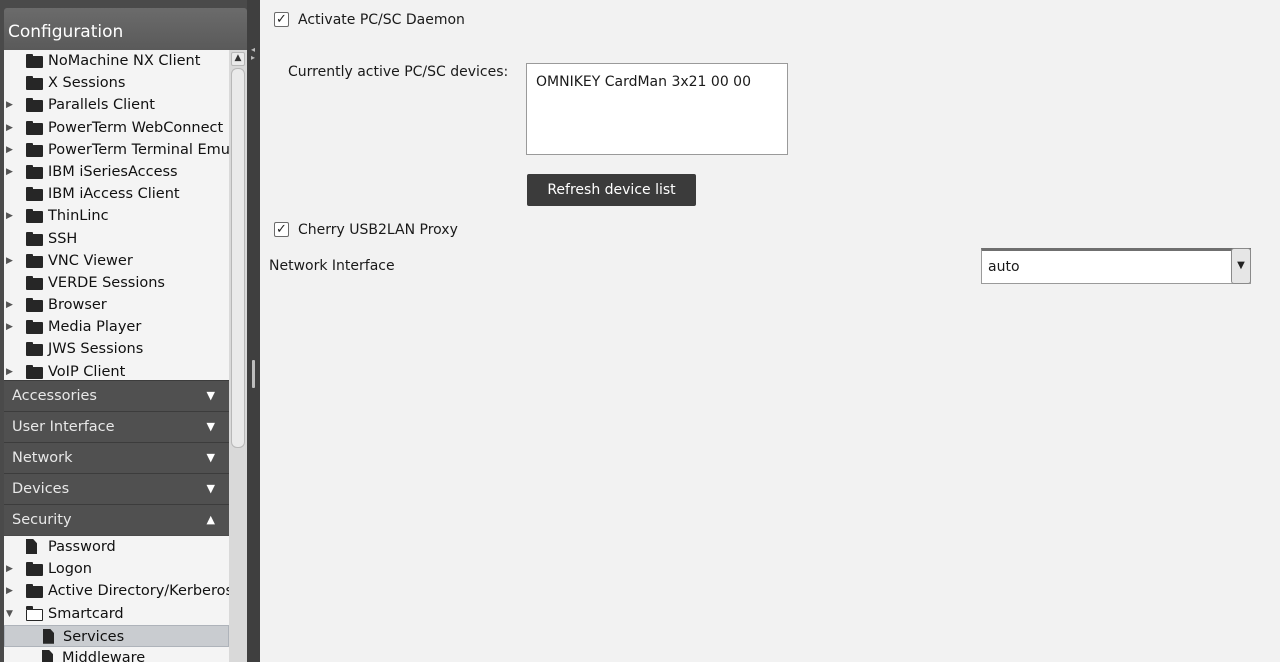  I want to click on active-devices-list: OMNIKEY CardMan 3x21 00 00, so click(657, 109).